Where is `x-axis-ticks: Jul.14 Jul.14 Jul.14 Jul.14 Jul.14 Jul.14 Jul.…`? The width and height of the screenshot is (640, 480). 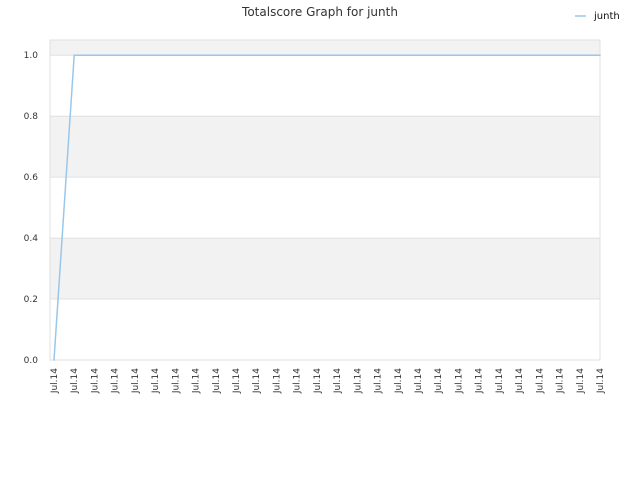
x-axis-ticks: Jul.14 Jul.14 Jul.14 Jul.14 Jul.14 Jul.14 Jul.… is located at coordinates (328, 381).